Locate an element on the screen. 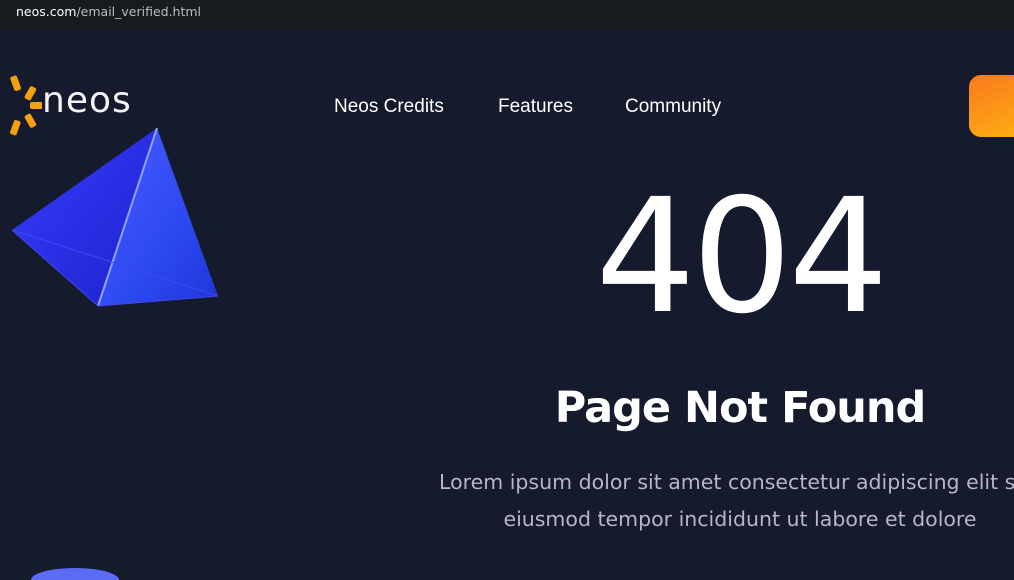  browser-address-bar: neos.com/email_verified.html is located at coordinates (507, 15).